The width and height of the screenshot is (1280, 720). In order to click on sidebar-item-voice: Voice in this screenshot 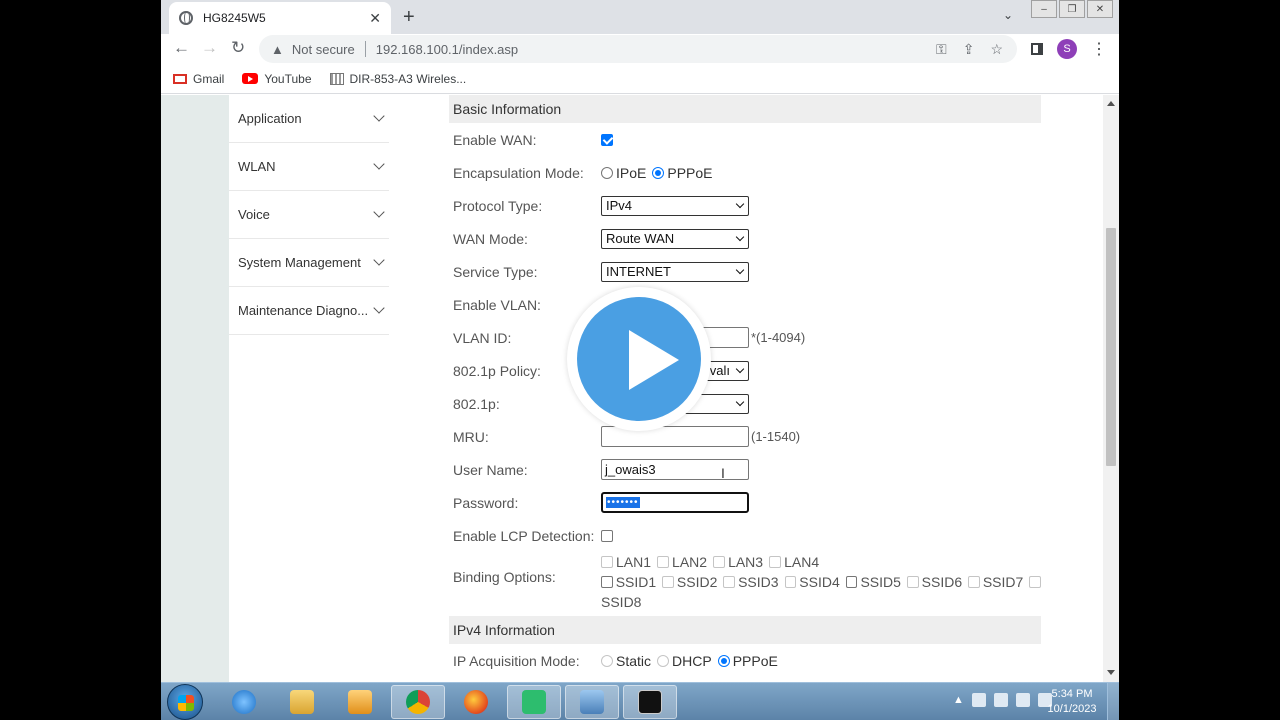, I will do `click(309, 215)`.